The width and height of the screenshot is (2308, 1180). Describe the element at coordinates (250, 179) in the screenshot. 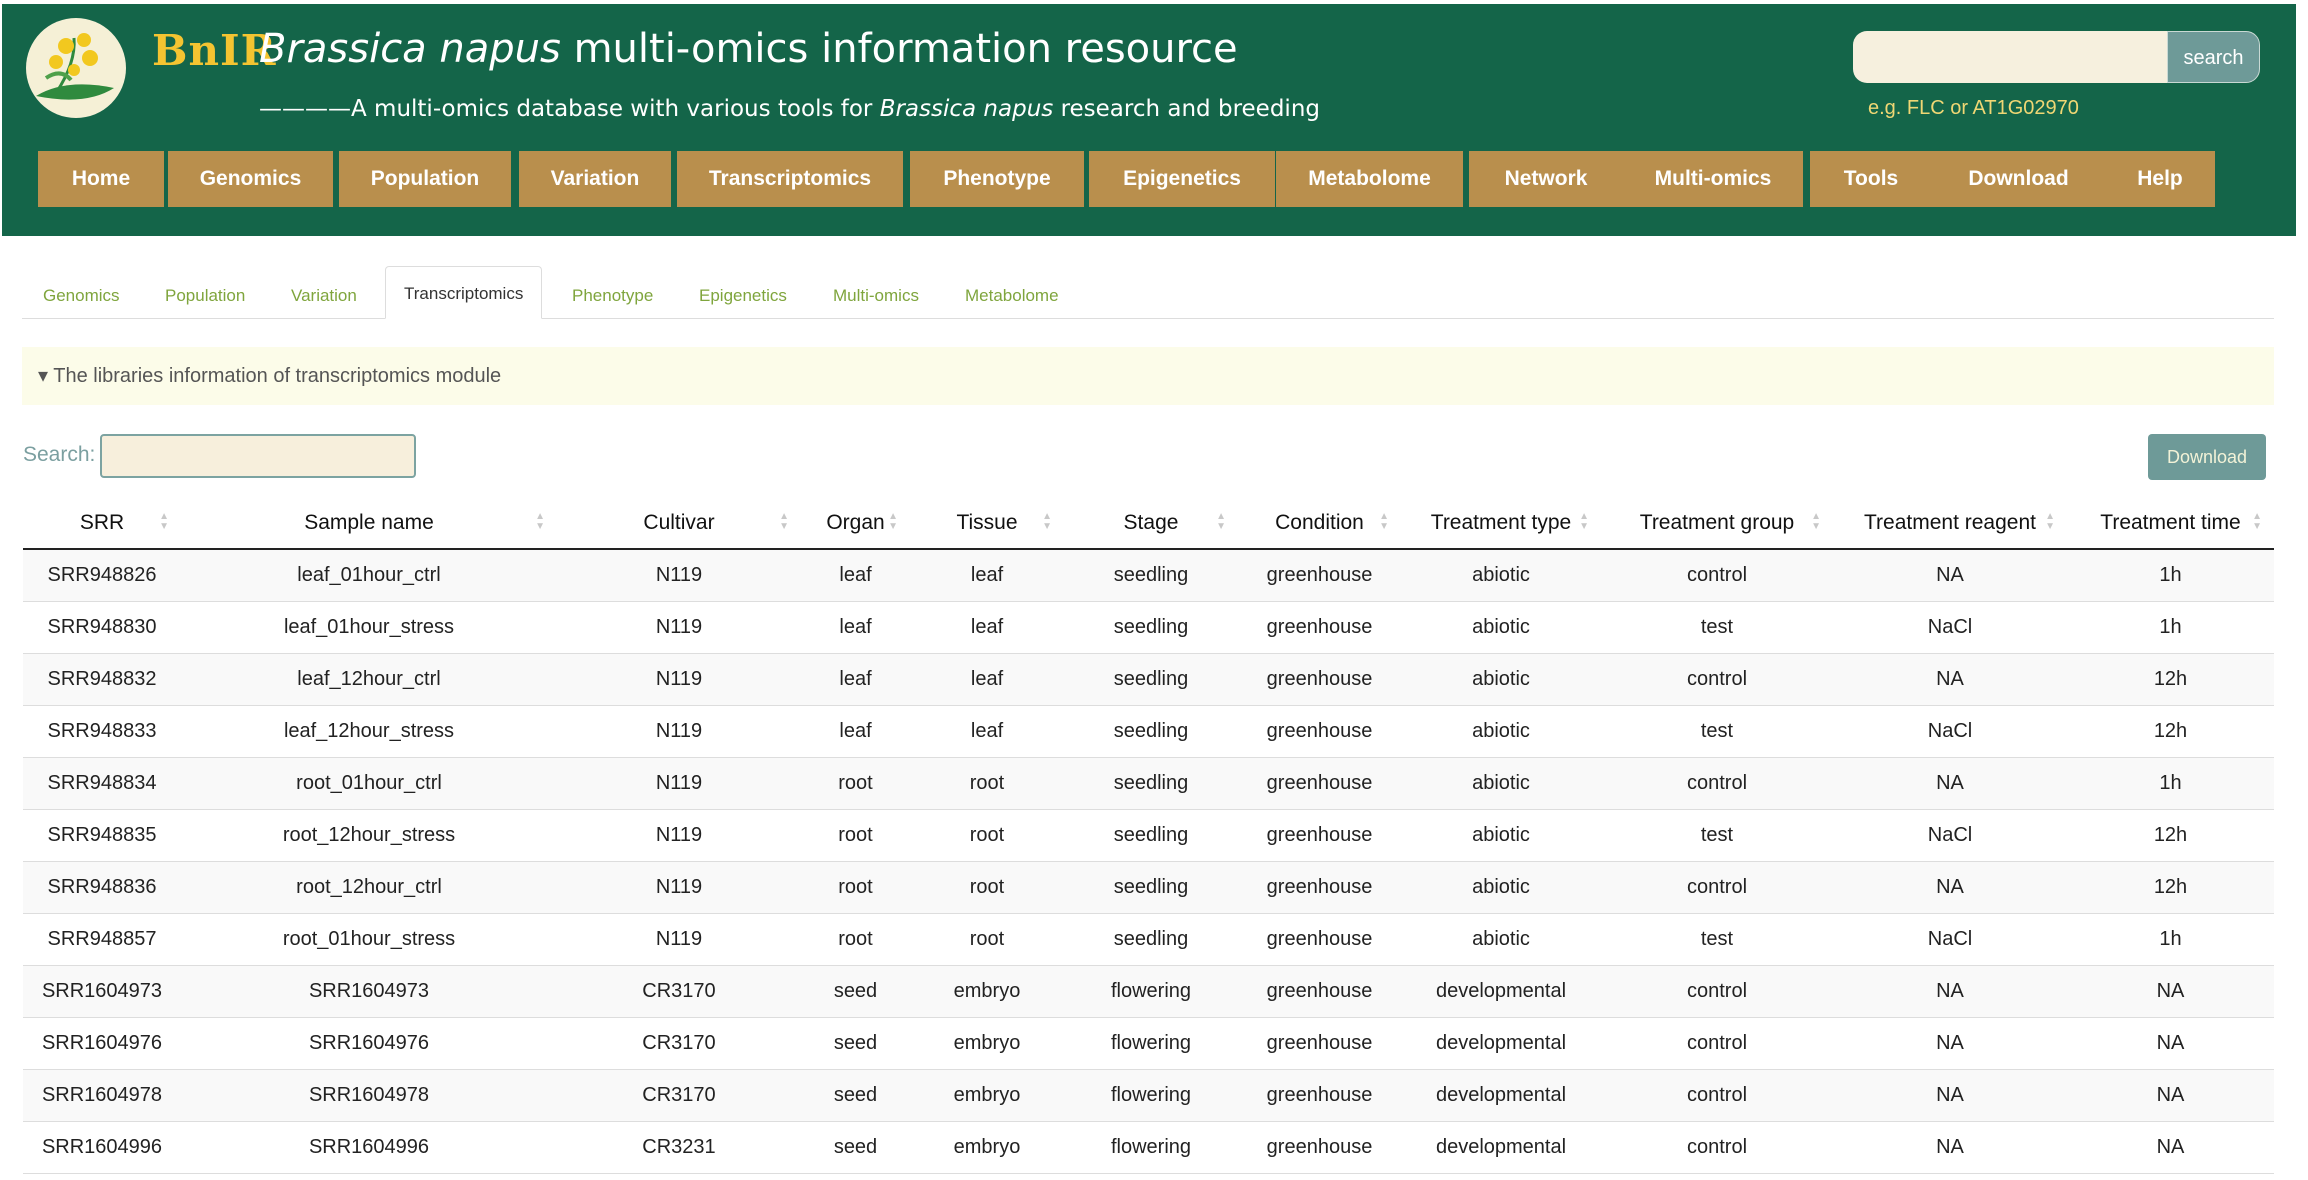

I see `nav-genomics: Genomics` at that location.